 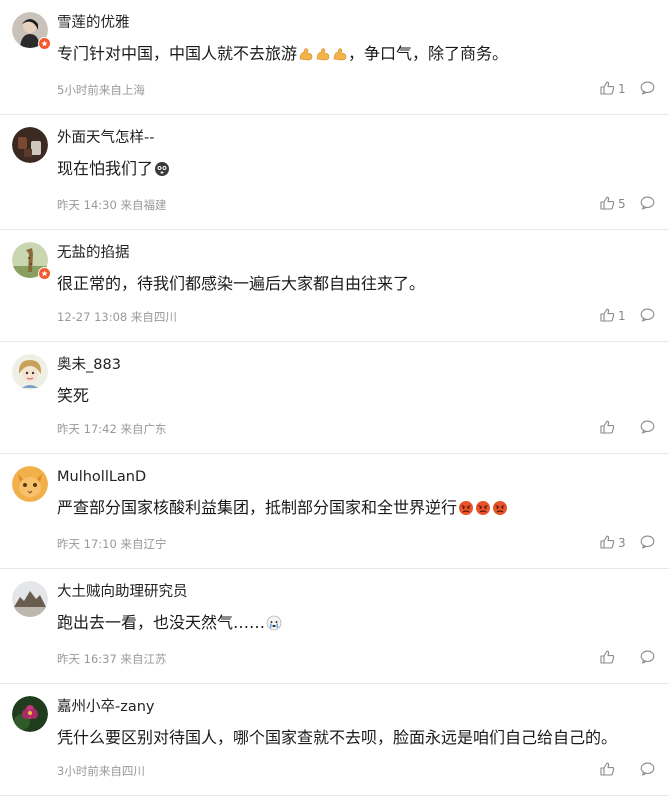 I want to click on like-count: 5, so click(x=622, y=204).